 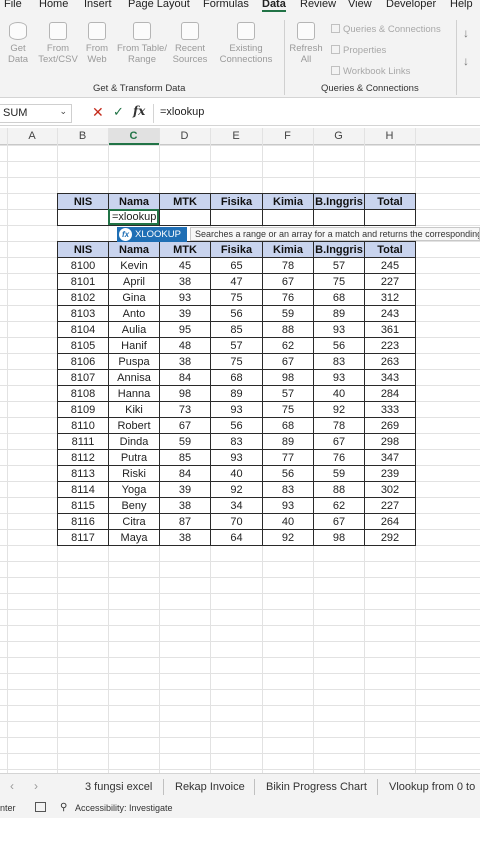 I want to click on table-cell: 284, so click(x=390, y=393).